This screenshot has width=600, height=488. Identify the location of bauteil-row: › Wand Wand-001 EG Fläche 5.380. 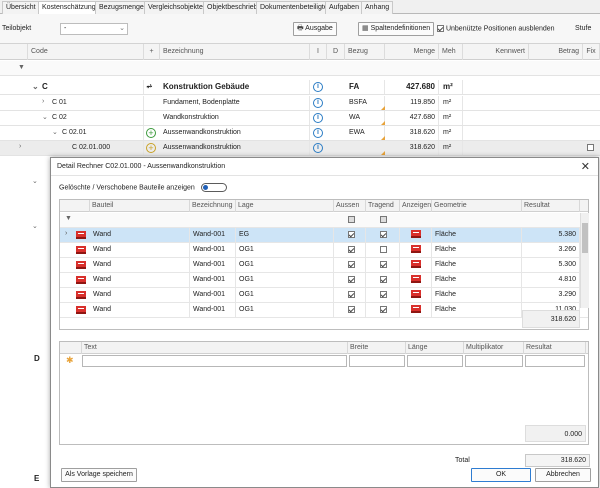
(324, 235).